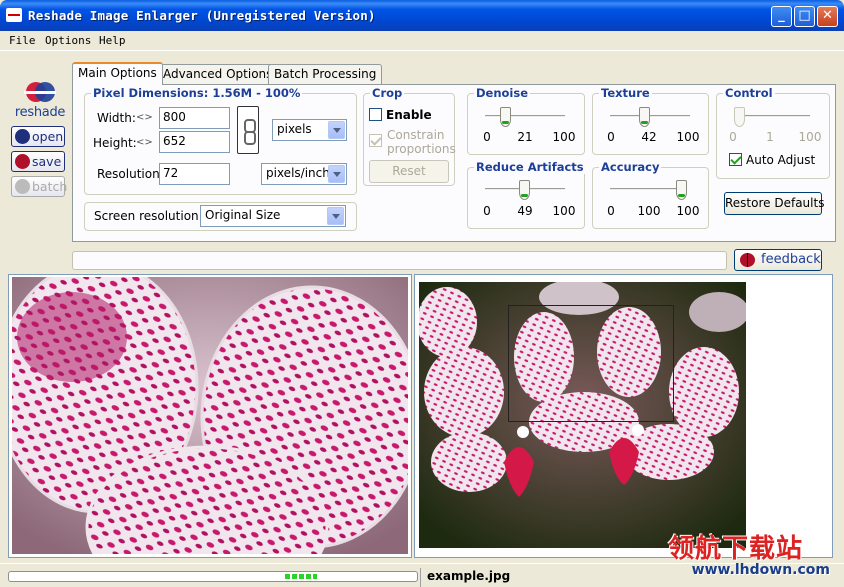  I want to click on close-button: ✕, so click(827, 16).